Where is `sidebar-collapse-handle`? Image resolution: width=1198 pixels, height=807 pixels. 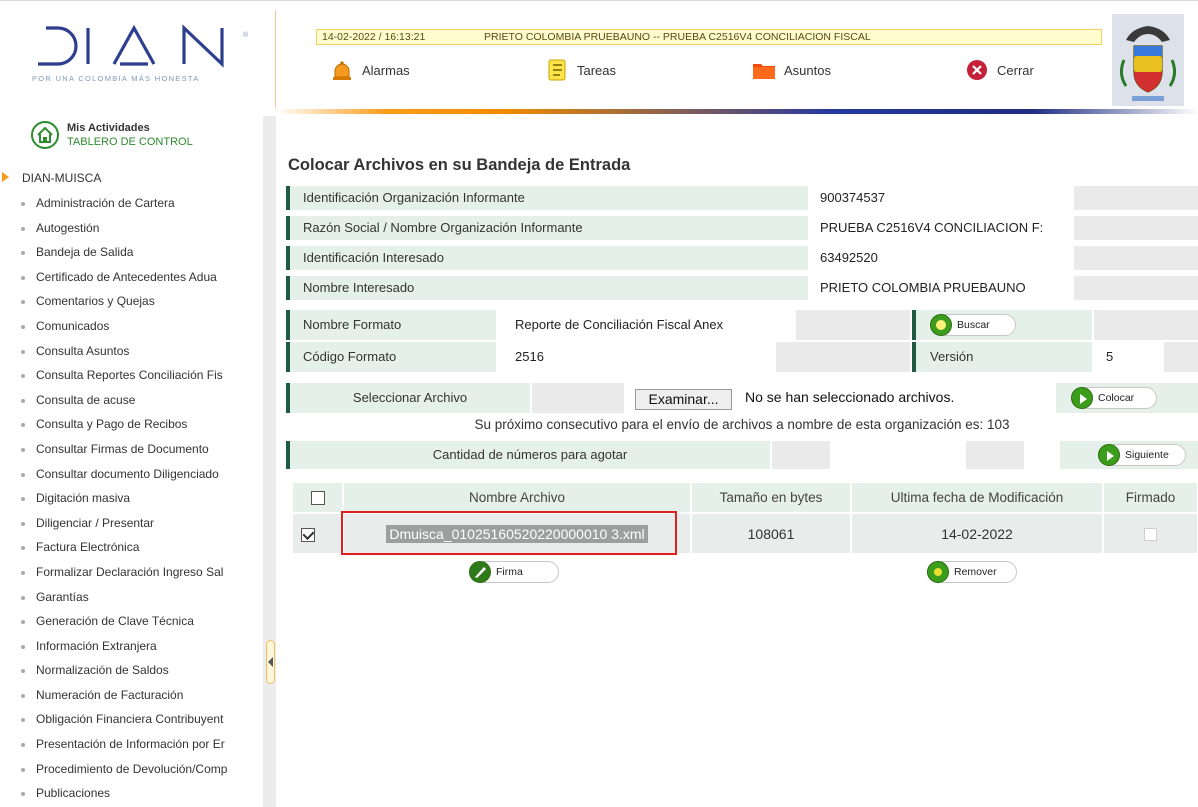 sidebar-collapse-handle is located at coordinates (270, 662).